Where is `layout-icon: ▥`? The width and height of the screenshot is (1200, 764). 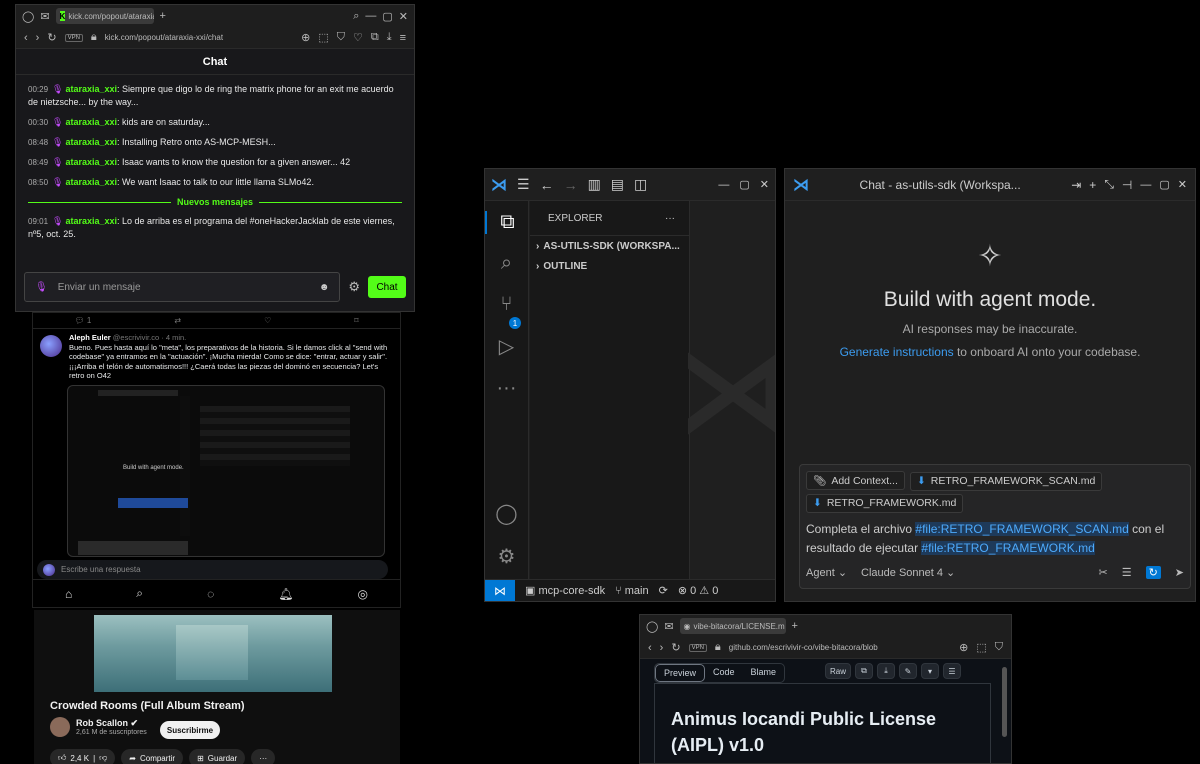 layout-icon: ▥ is located at coordinates (594, 184).